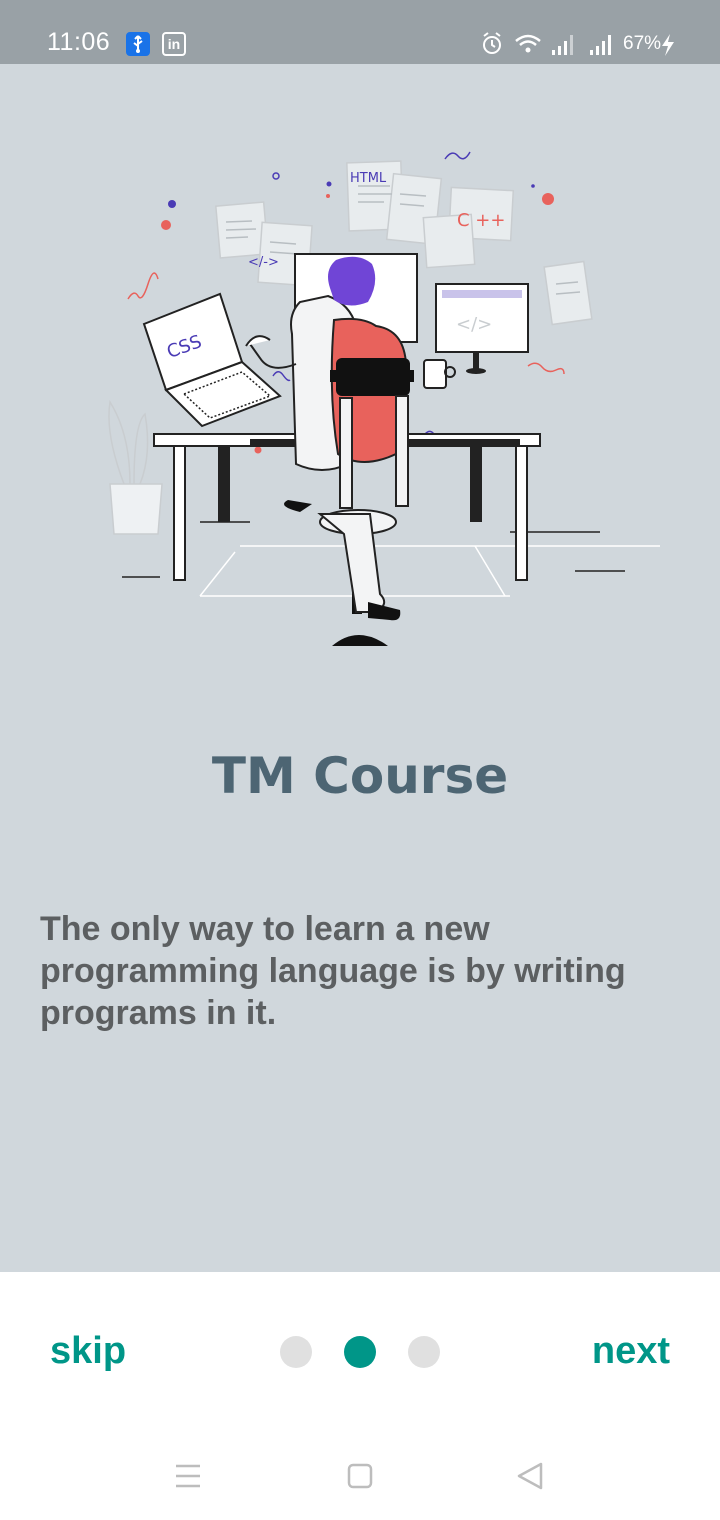 The height and width of the screenshot is (1520, 720). I want to click on charging-icon, so click(668, 45).